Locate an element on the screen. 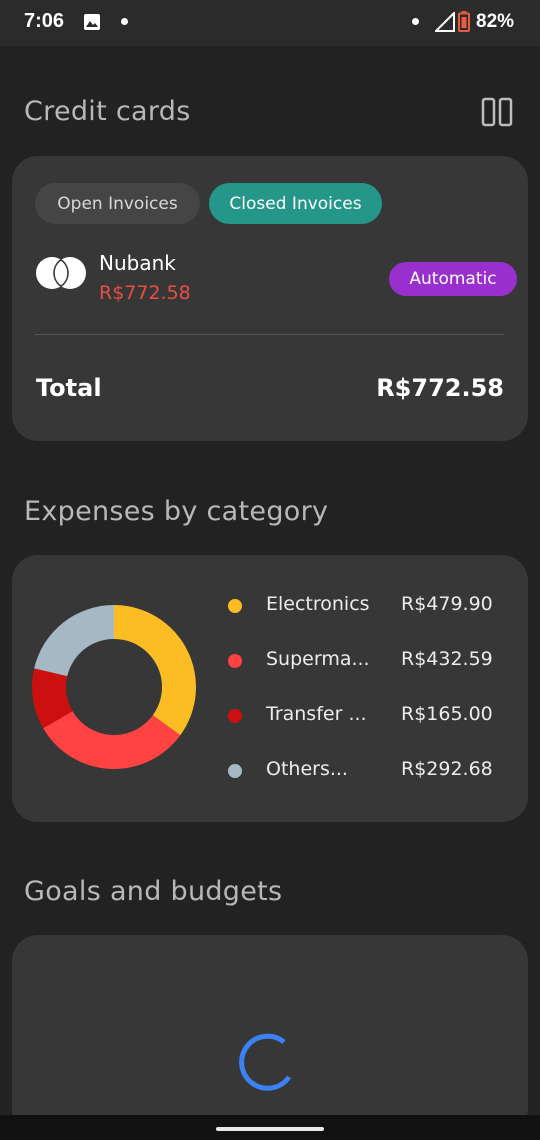  signal-icon is located at coordinates (445, 22).